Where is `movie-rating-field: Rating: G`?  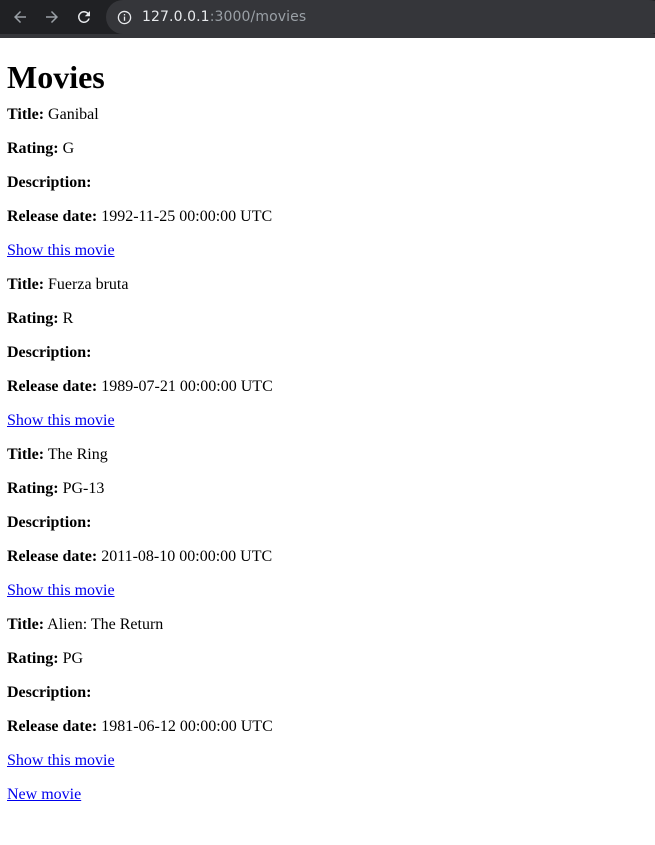
movie-rating-field: Rating: G is located at coordinates (327, 149).